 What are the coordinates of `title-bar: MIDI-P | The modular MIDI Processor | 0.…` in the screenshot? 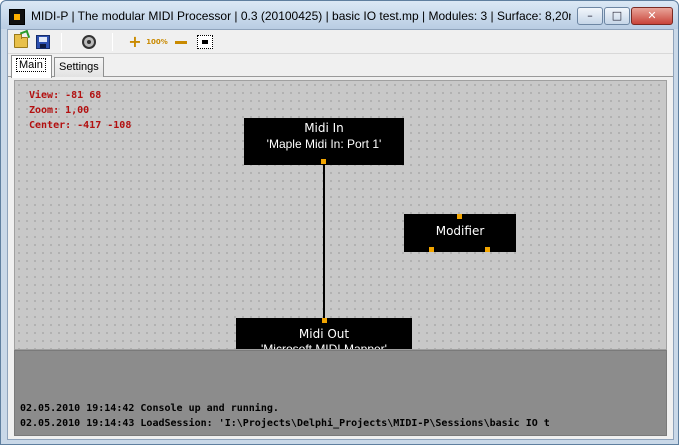 It's located at (339, 15).